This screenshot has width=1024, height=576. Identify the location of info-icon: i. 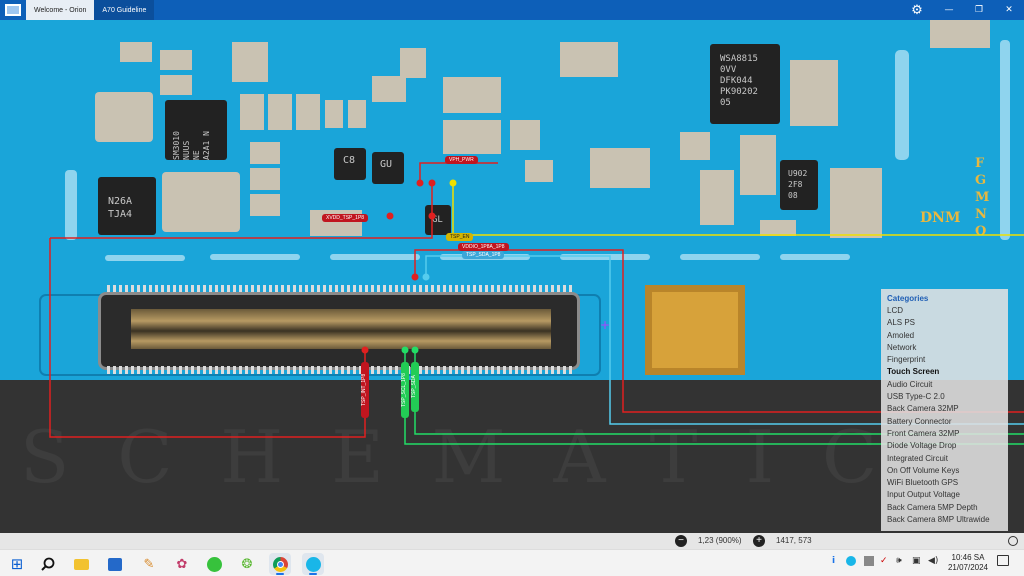
(833, 561).